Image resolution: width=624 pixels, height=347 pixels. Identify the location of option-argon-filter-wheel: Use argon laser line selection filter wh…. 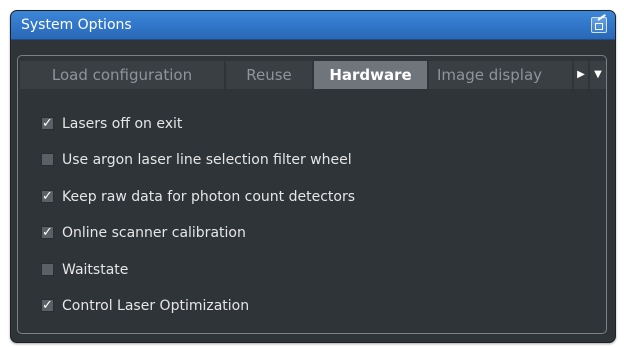
(196, 160).